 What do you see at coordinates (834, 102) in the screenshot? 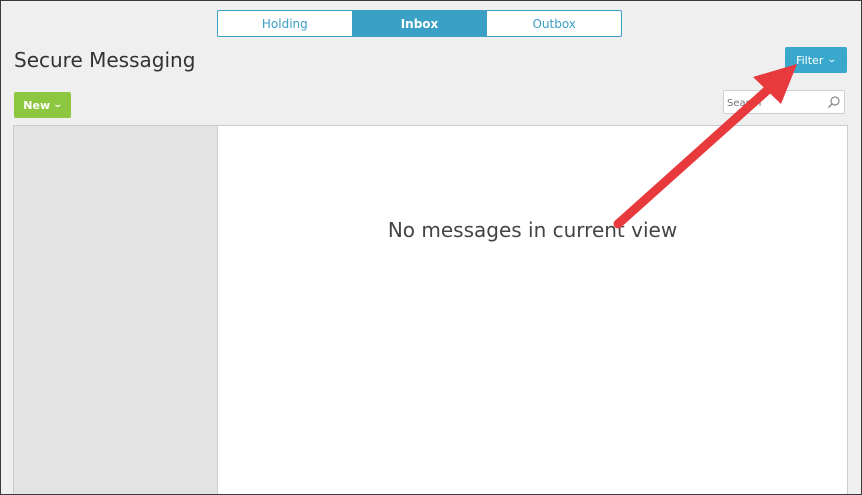
I see `magnifier-icon` at bounding box center [834, 102].